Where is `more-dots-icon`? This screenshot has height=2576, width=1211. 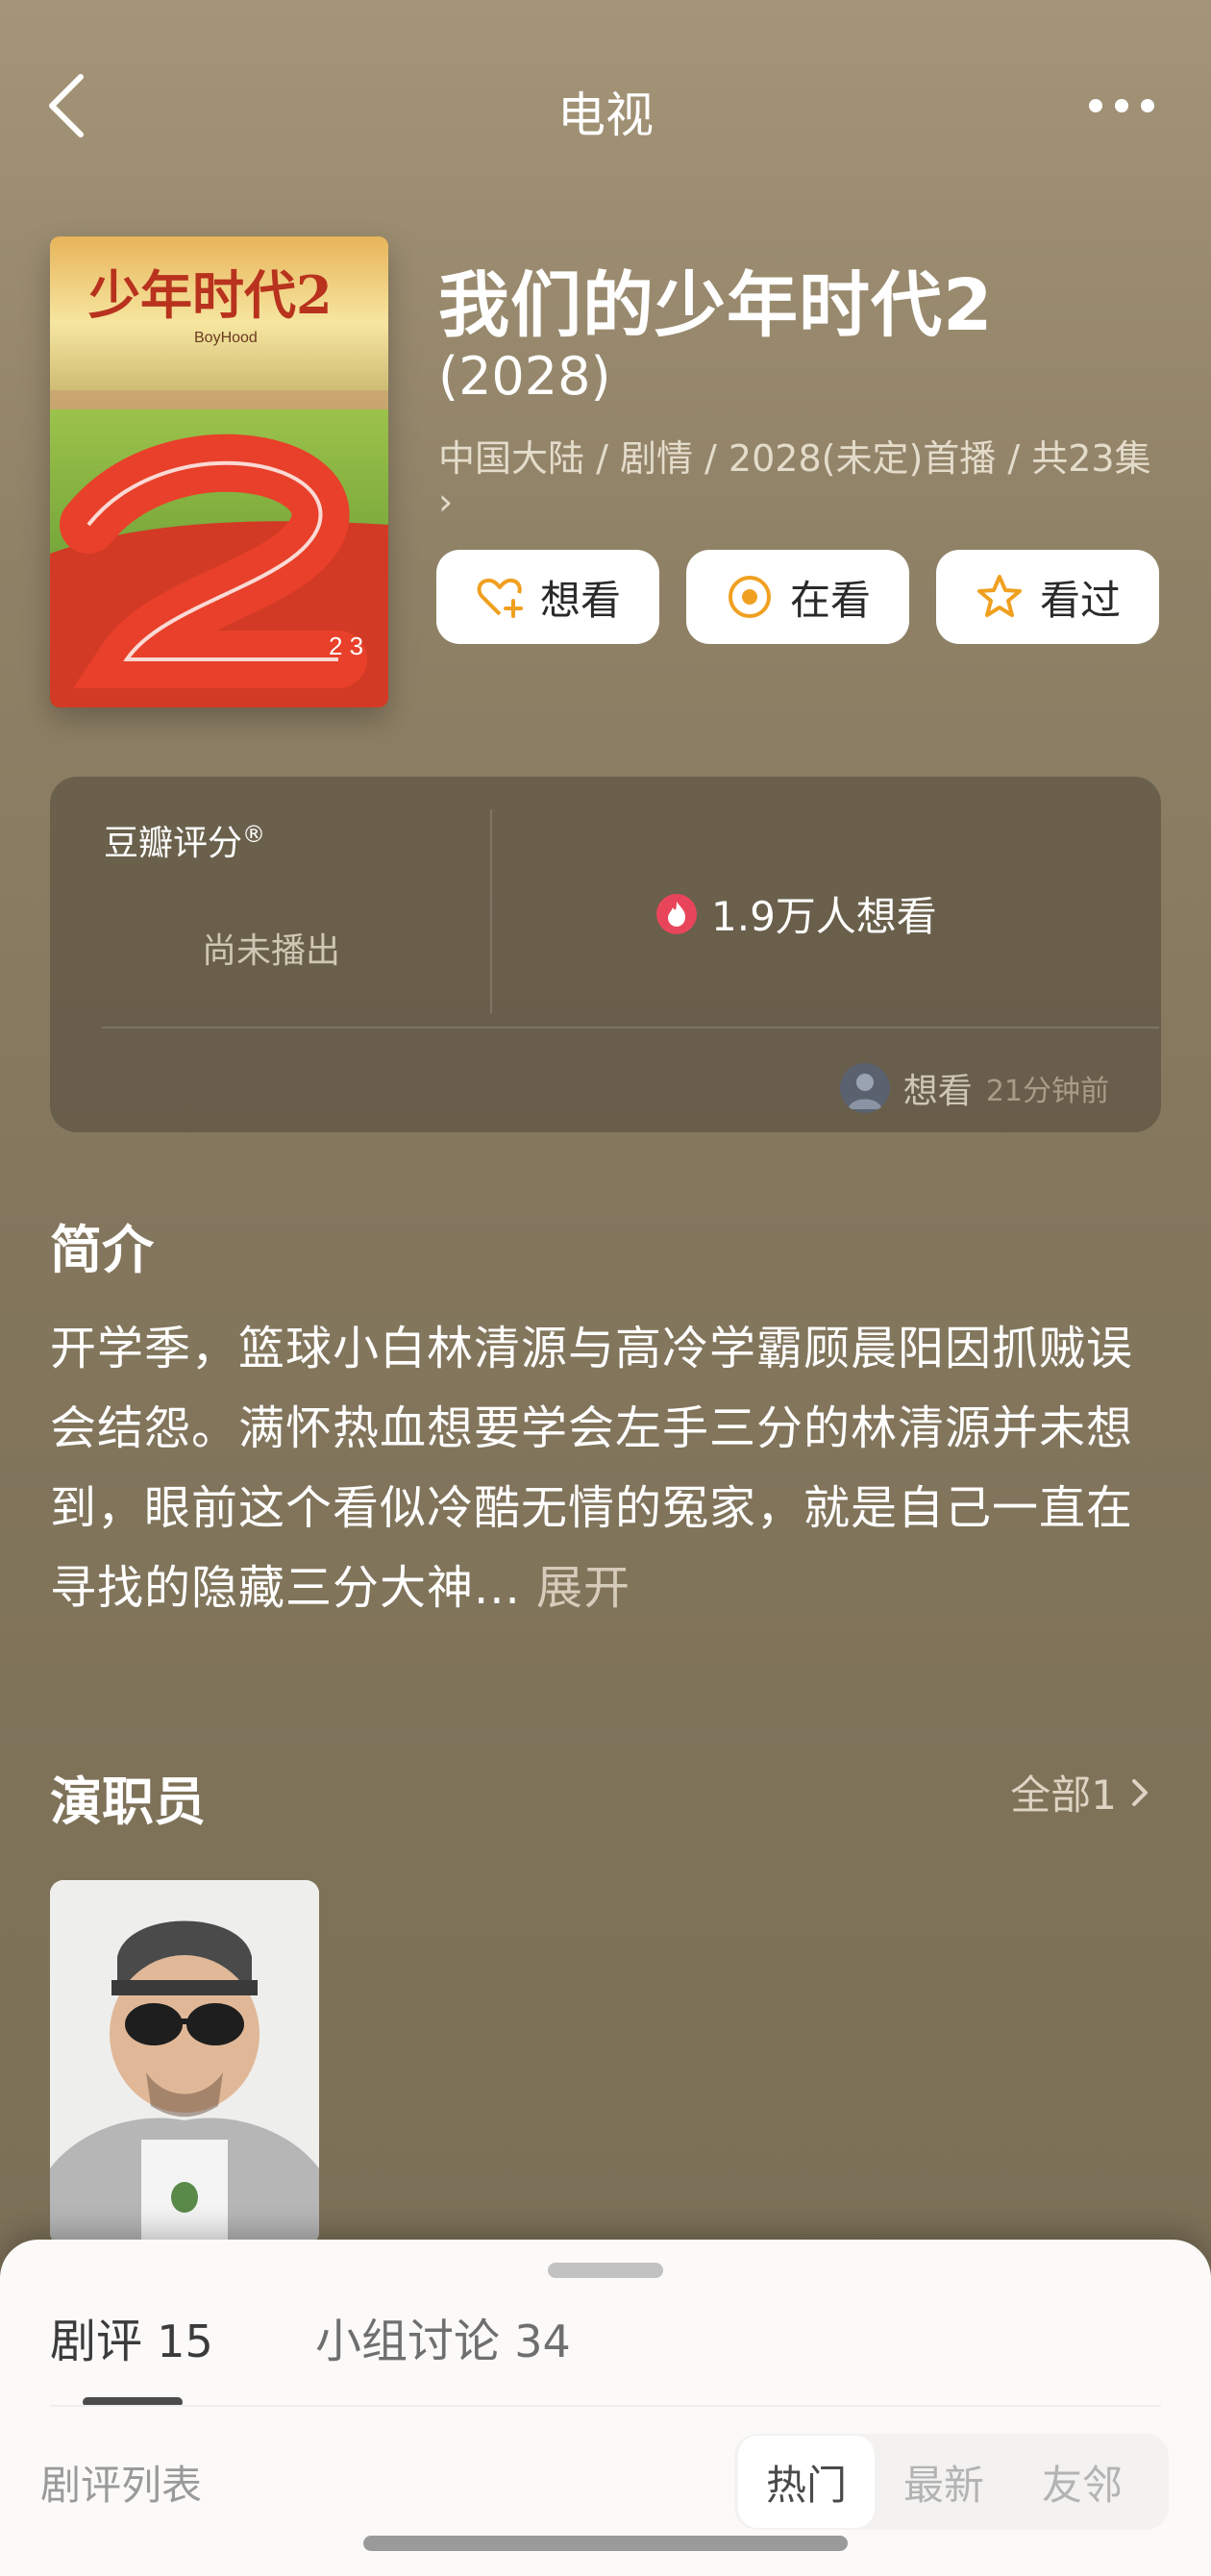 more-dots-icon is located at coordinates (1121, 105).